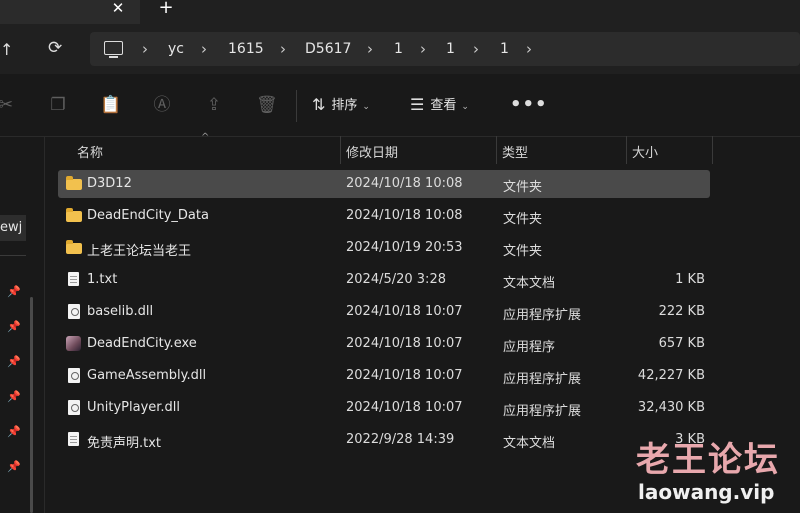 This screenshot has width=800, height=513. What do you see at coordinates (70, 12) in the screenshot?
I see `active-tab: ✕` at bounding box center [70, 12].